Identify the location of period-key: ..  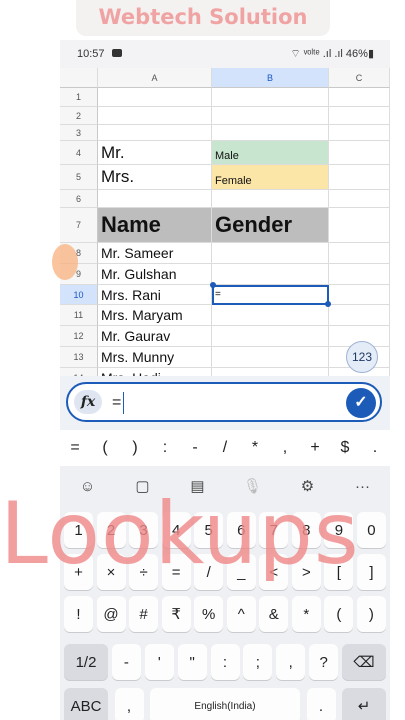
(321, 704).